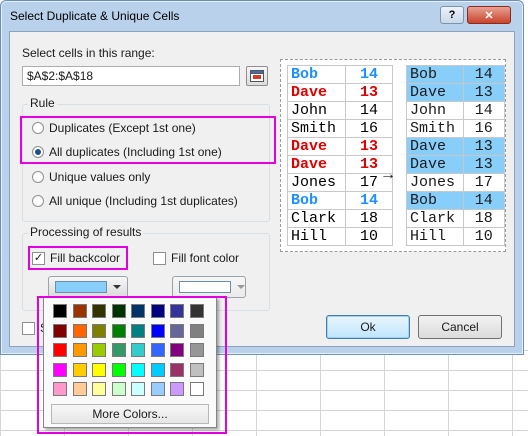 The image size is (528, 436). I want to click on font-color-dropdown, so click(209, 287).